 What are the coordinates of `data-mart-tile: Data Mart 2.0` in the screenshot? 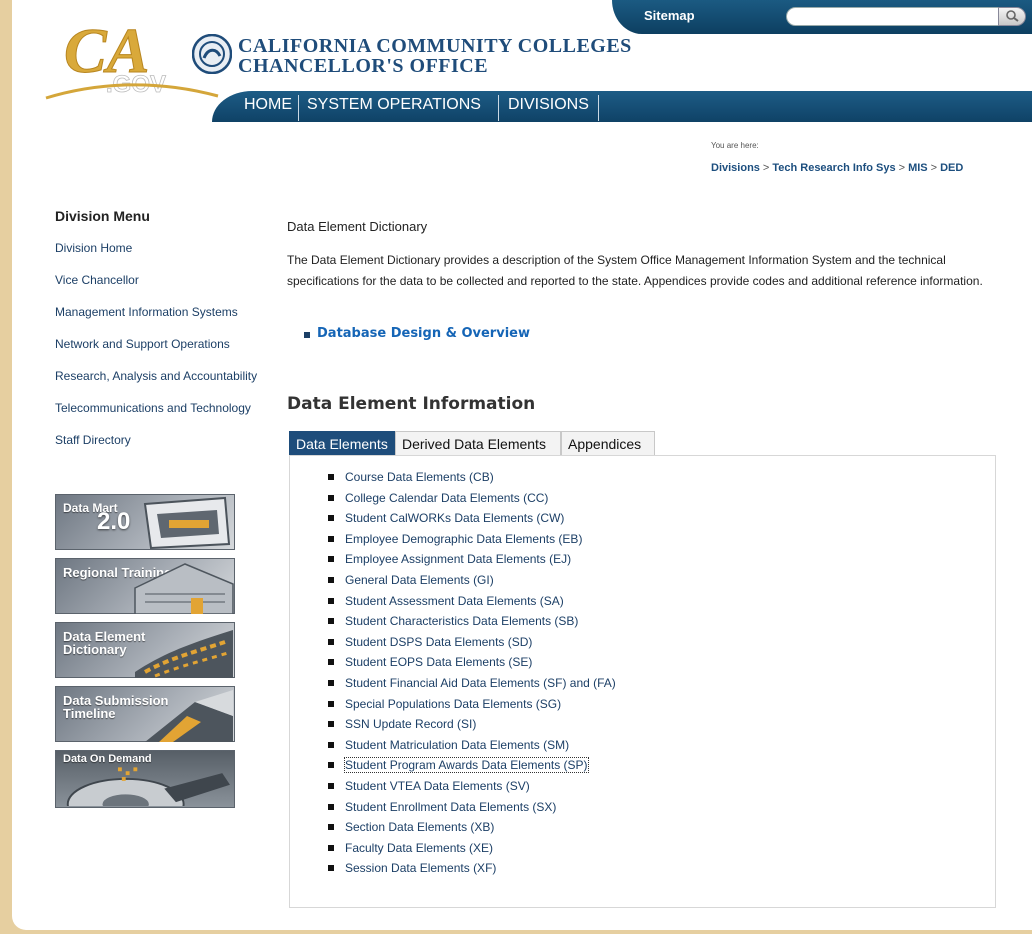 It's located at (145, 522).